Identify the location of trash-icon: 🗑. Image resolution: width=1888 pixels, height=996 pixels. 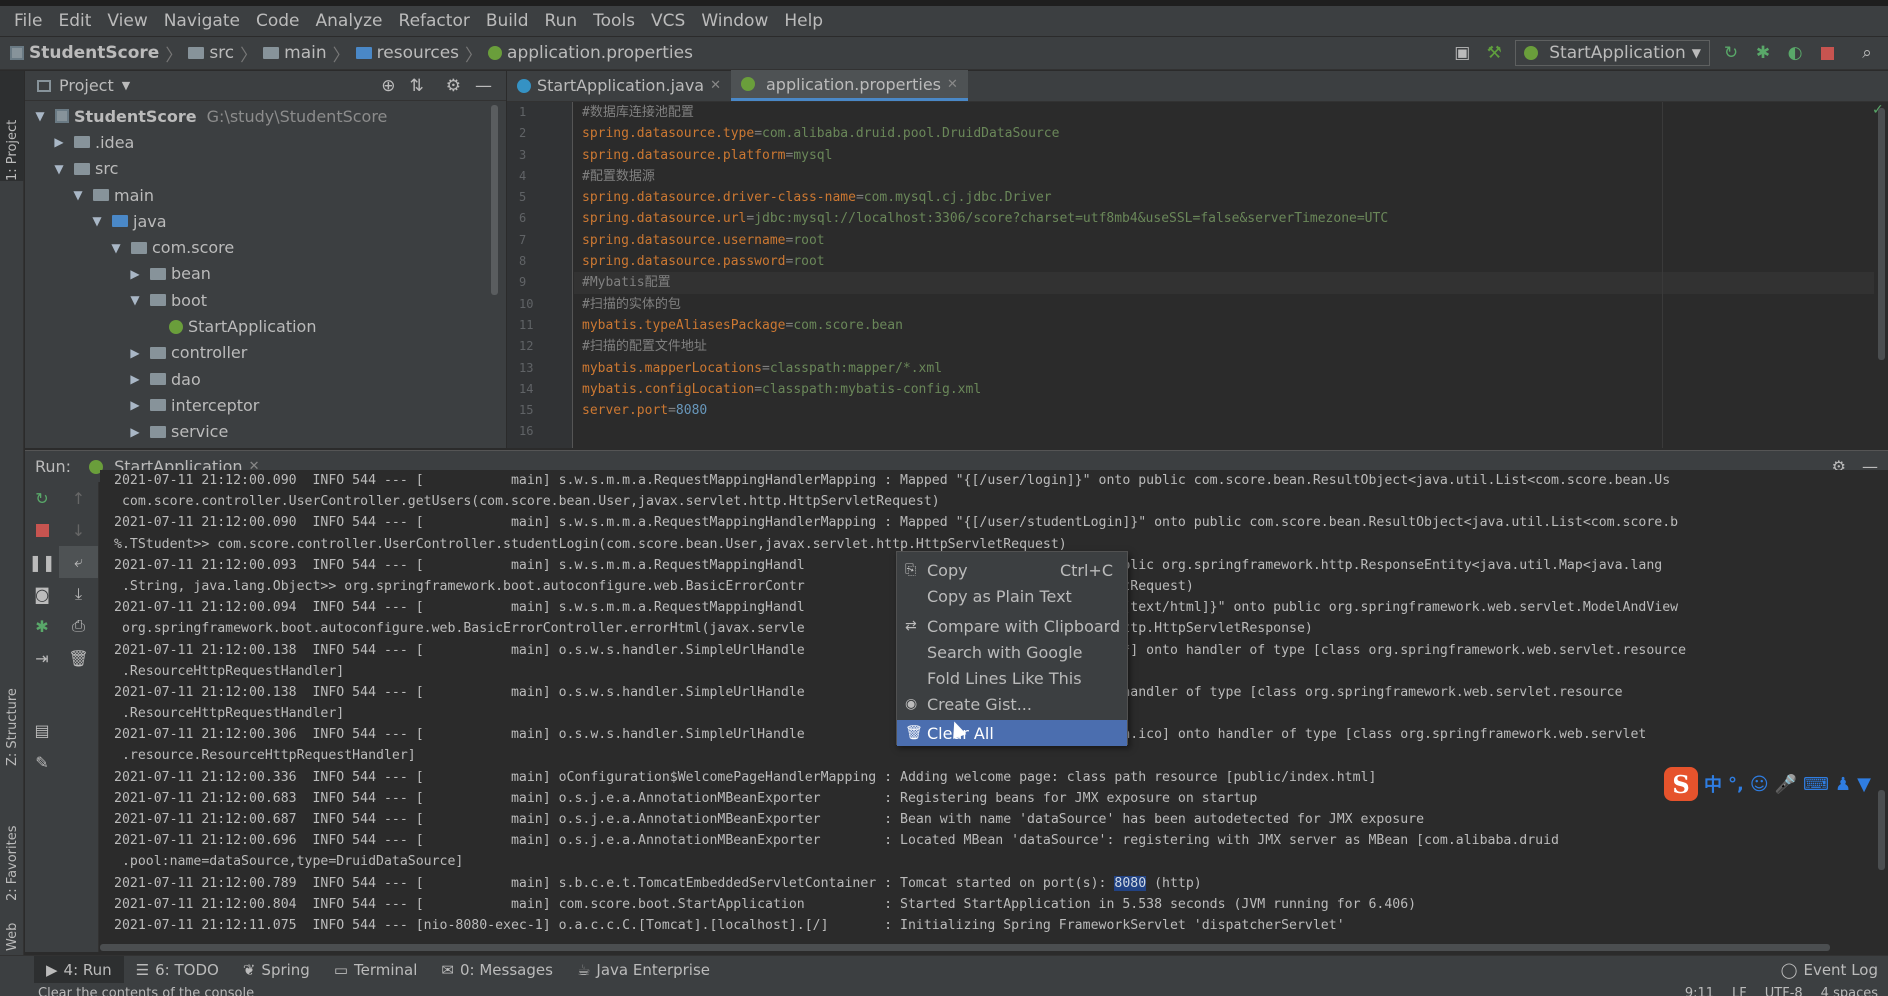
(78, 658).